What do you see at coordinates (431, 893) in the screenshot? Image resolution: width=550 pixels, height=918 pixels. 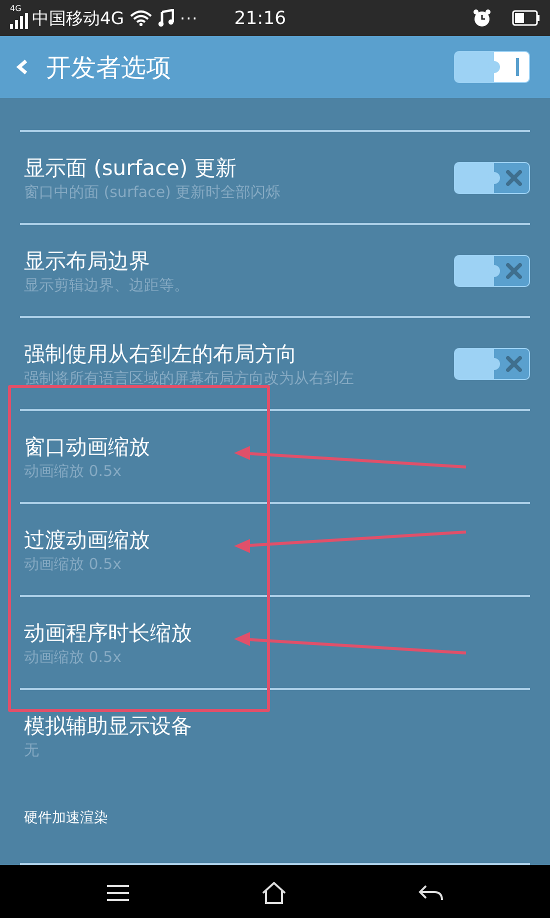 I see `back-icon` at bounding box center [431, 893].